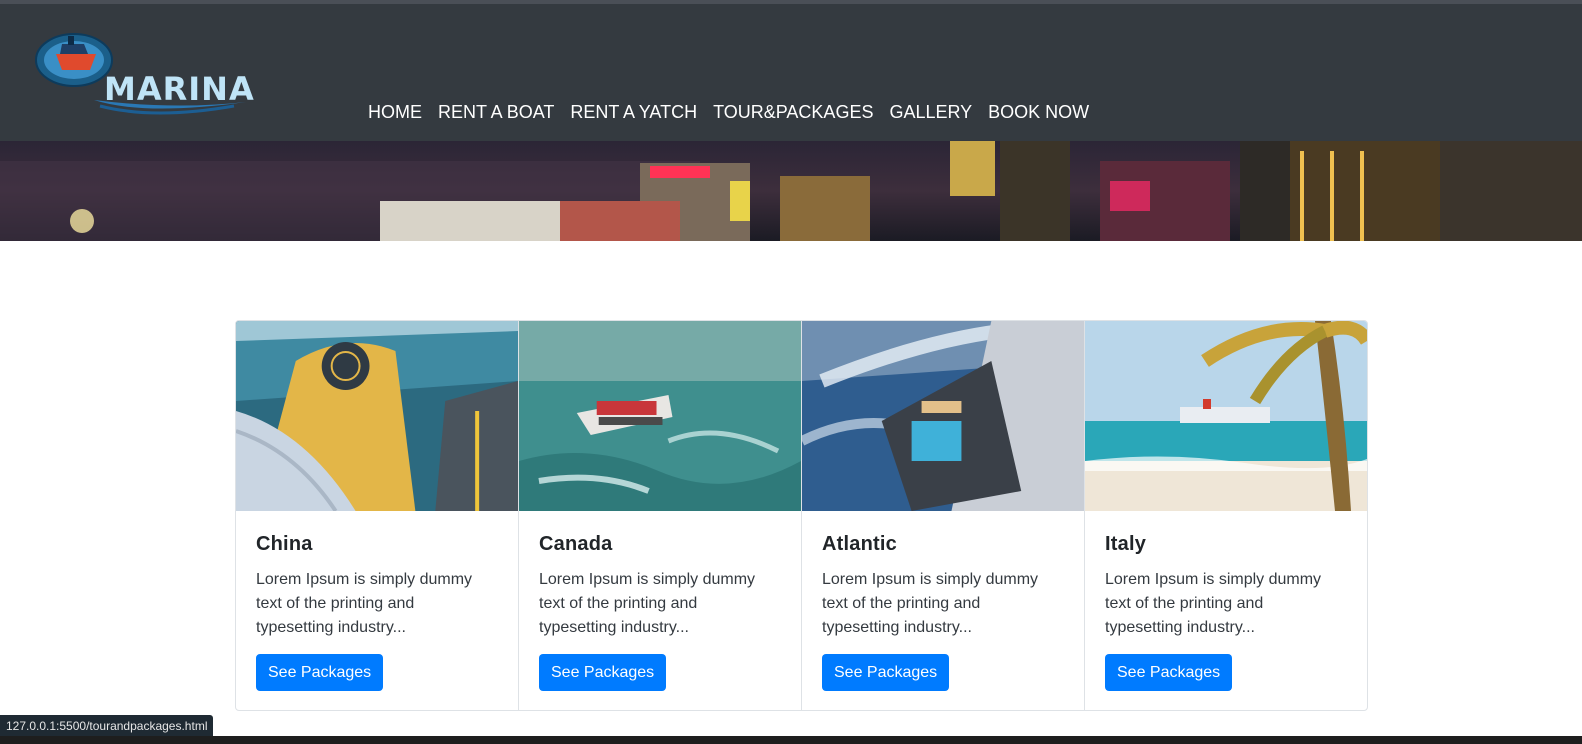 This screenshot has width=1582, height=744. Describe the element at coordinates (1038, 112) in the screenshot. I see `nav-book-now: BOOK NOW` at that location.